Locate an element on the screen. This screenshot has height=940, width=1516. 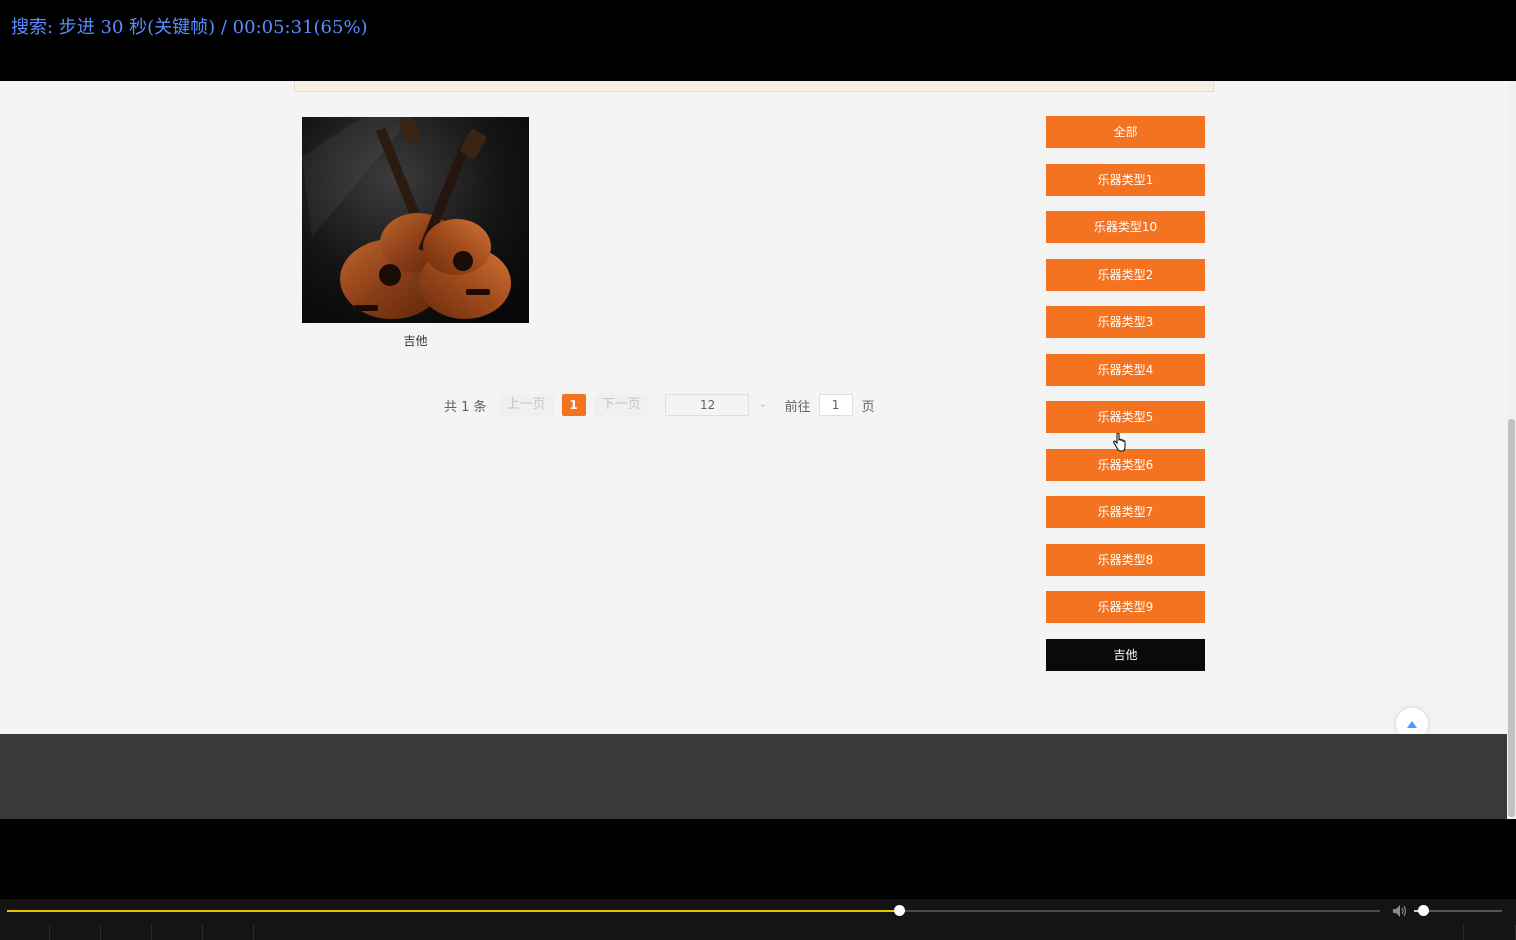
category-button-type1: 乐器类型1 is located at coordinates (1125, 179).